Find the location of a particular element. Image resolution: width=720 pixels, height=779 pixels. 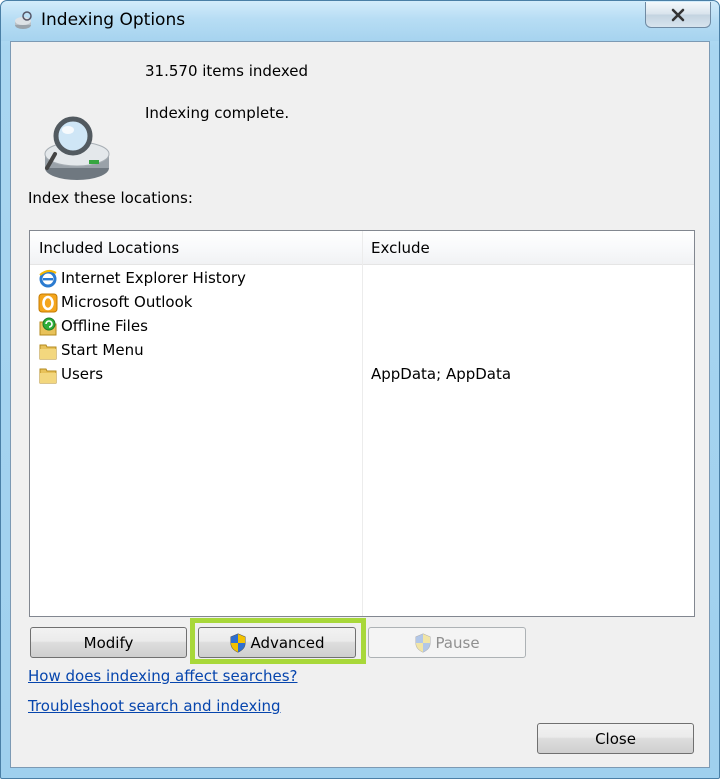

column-header-exclude: Exclude is located at coordinates (400, 248).